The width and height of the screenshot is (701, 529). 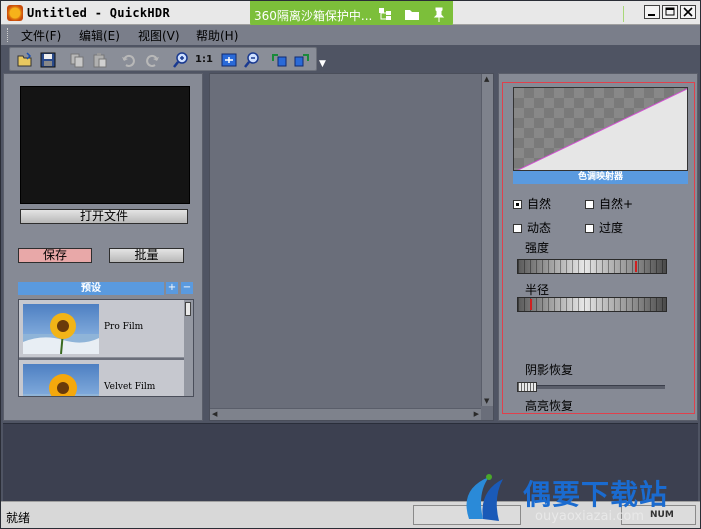 What do you see at coordinates (146, 255) in the screenshot?
I see `batch-button: 批量` at bounding box center [146, 255].